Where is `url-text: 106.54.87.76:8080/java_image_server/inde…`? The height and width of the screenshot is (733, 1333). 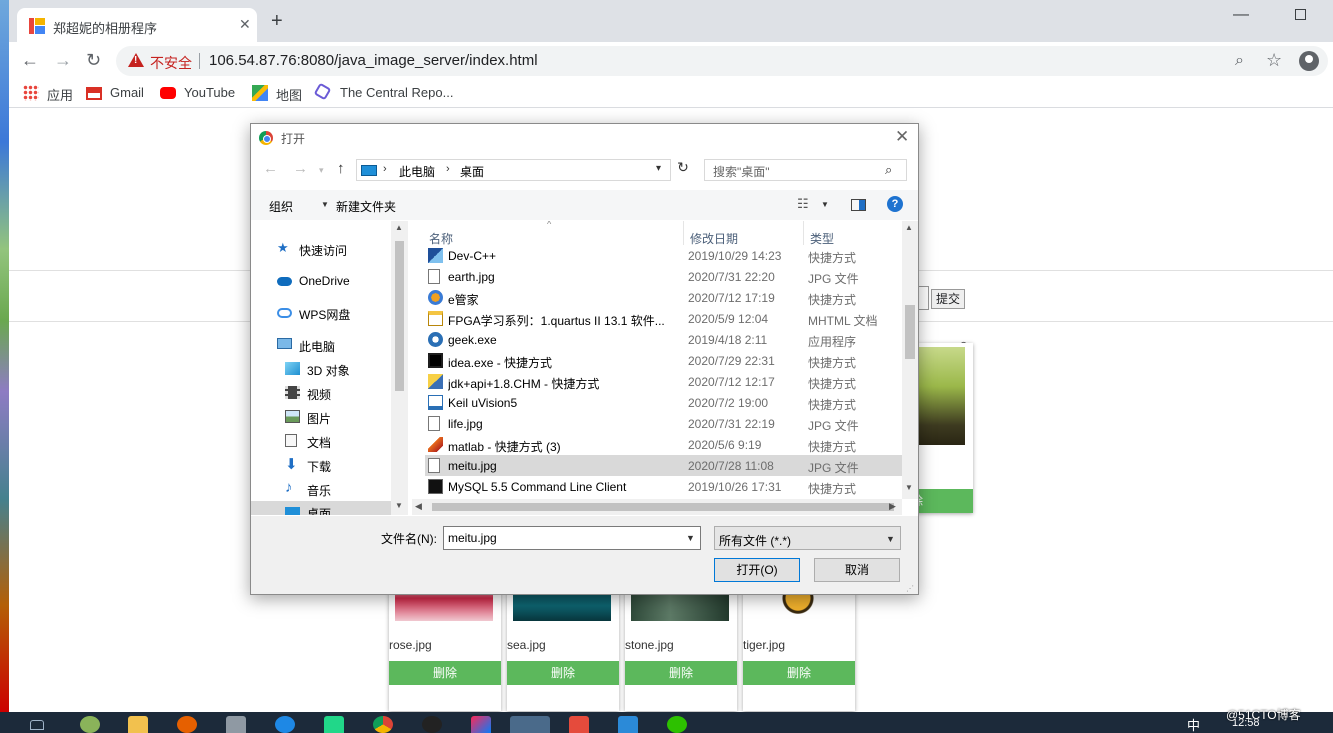
url-text: 106.54.87.76:8080/java_image_server/inde… is located at coordinates (373, 60).